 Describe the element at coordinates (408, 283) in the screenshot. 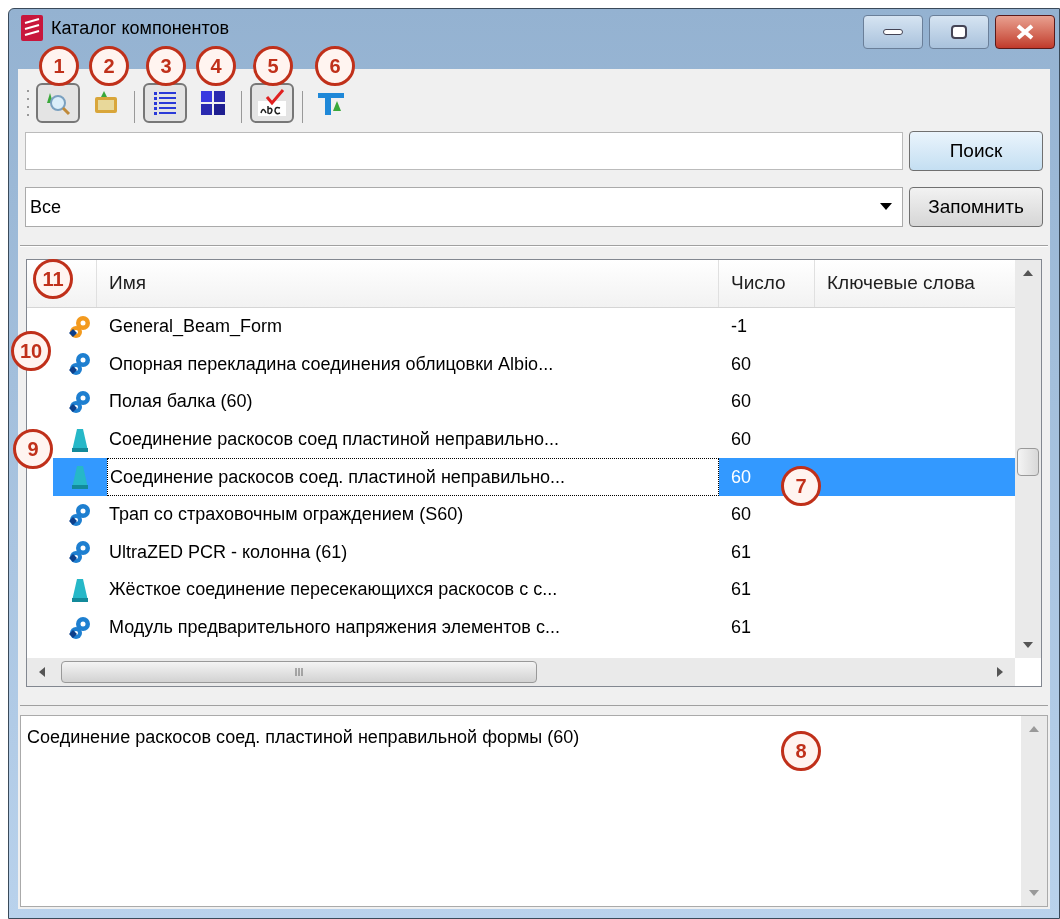

I see `column-header: Имя` at that location.